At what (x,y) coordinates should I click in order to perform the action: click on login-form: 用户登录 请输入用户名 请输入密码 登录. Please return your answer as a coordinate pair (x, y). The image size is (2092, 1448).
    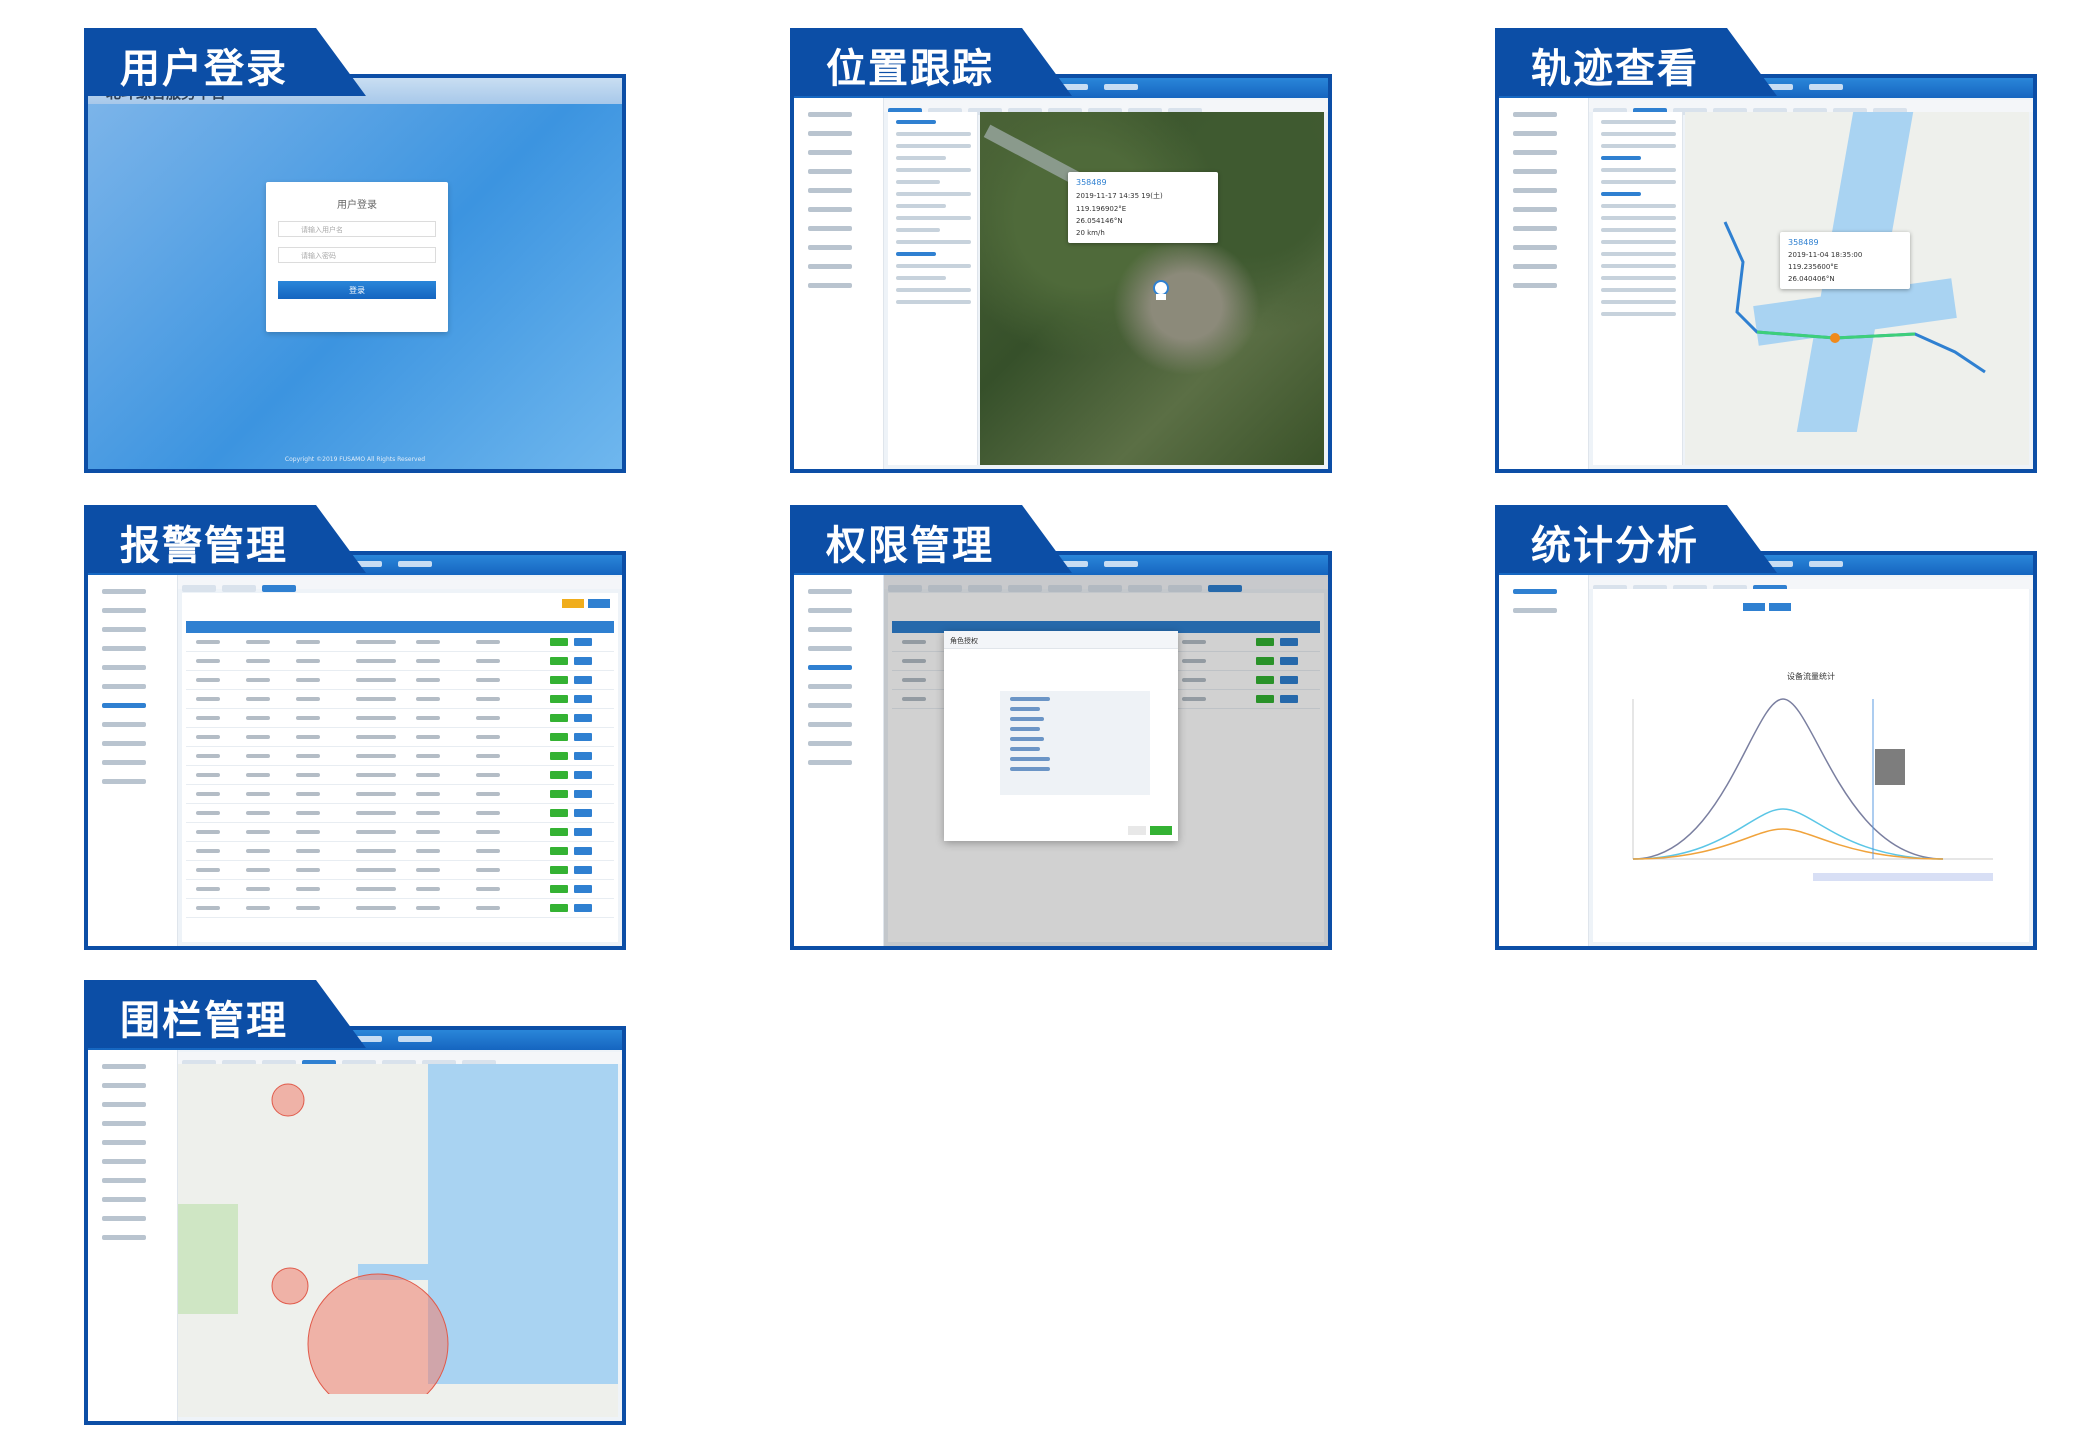
    Looking at the image, I should click on (357, 257).